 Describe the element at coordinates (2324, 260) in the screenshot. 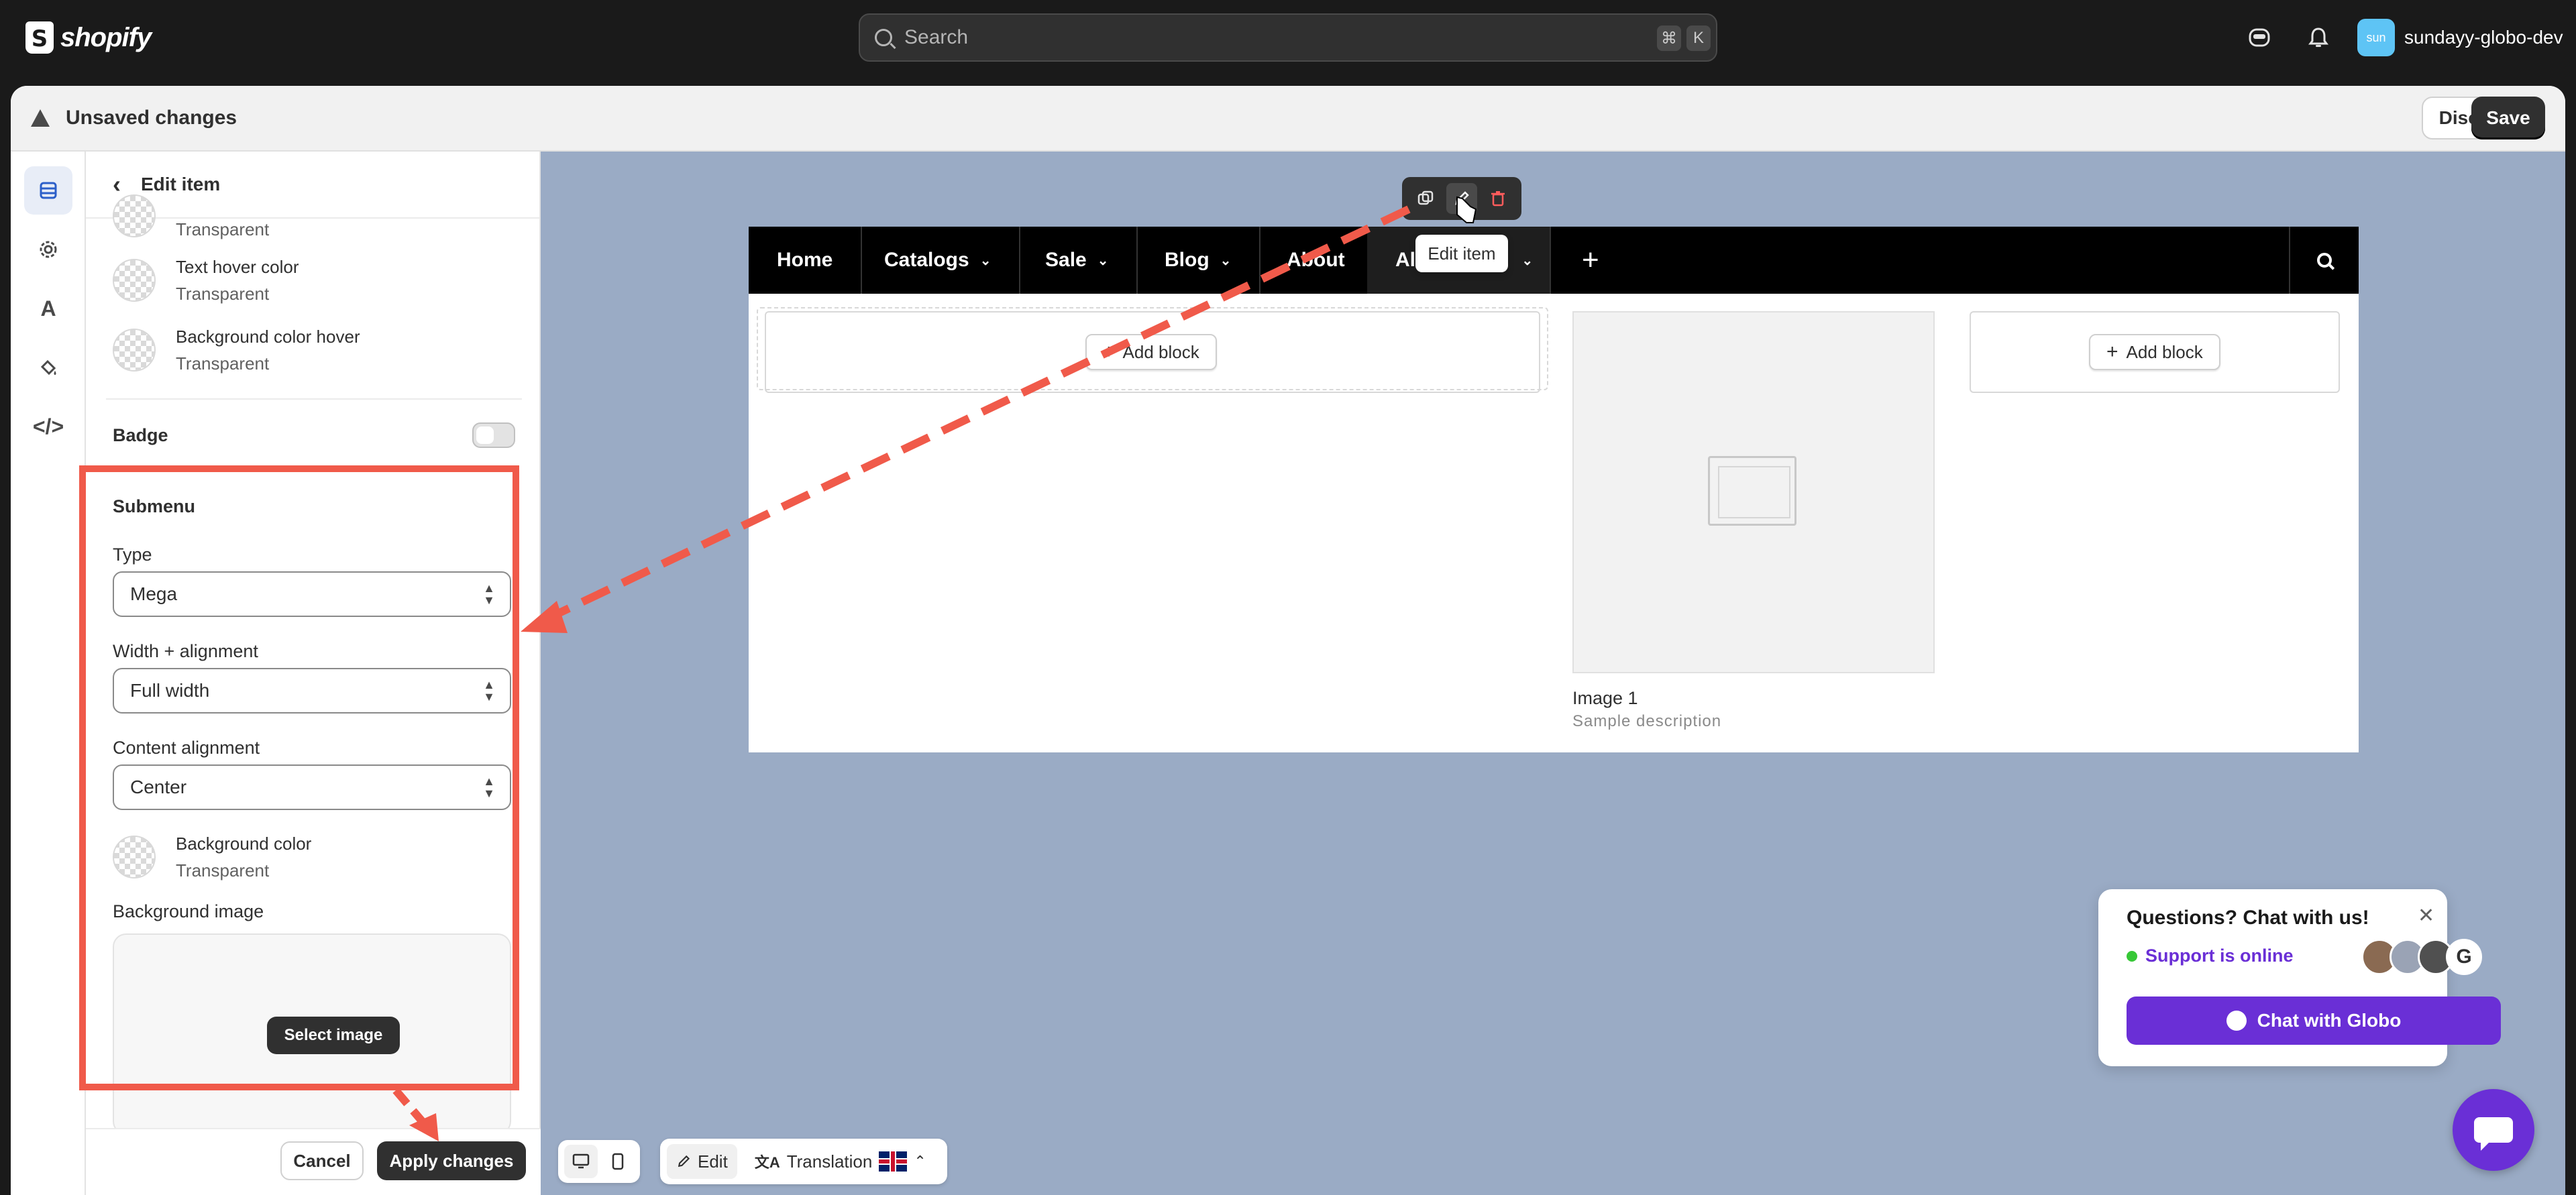

I see `menu-search-button` at that location.